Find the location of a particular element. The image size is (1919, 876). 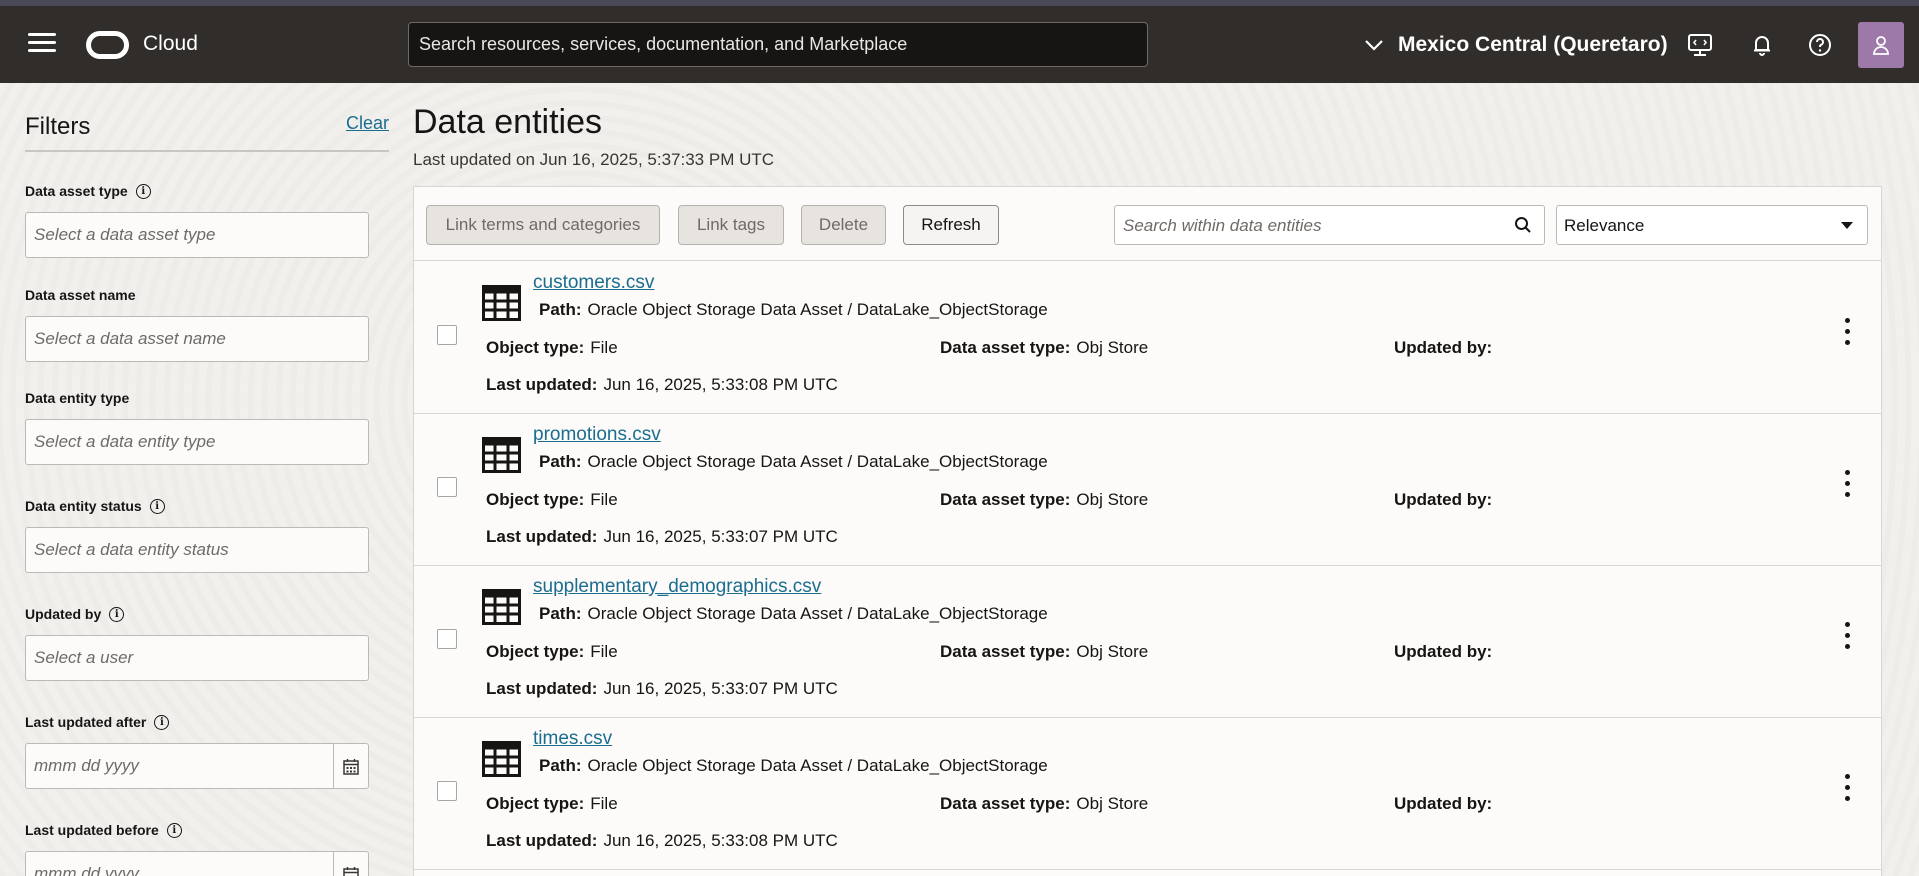

region-selector: Mexico Central (Queretaro) is located at coordinates (1516, 45).